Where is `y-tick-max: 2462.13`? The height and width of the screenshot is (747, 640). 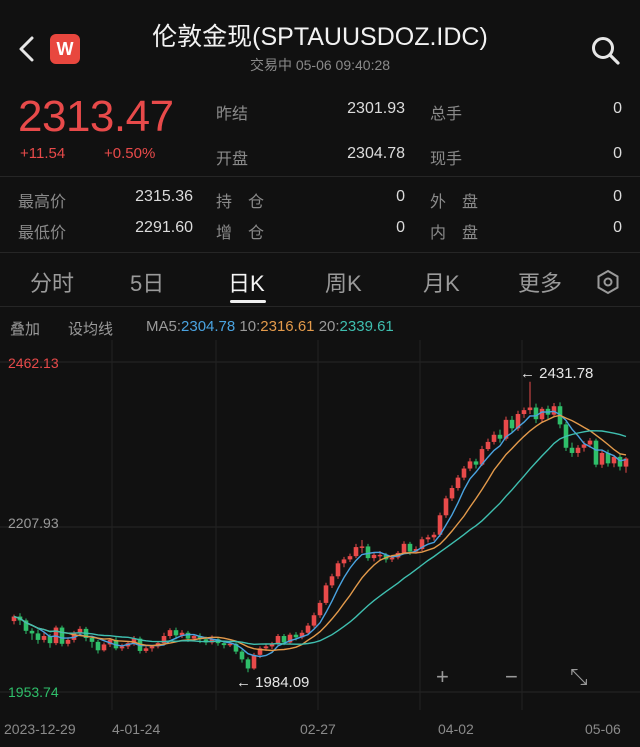 y-tick-max: 2462.13 is located at coordinates (33, 363).